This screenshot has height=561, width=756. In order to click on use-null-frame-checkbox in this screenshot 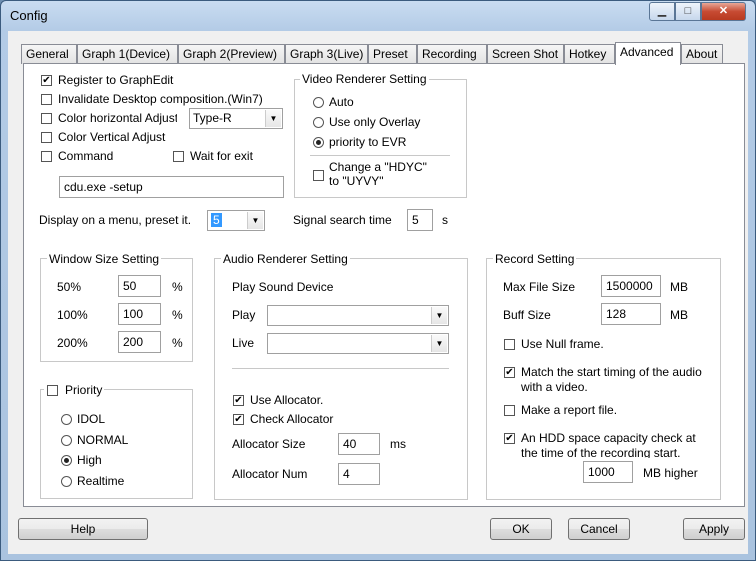, I will do `click(509, 344)`.